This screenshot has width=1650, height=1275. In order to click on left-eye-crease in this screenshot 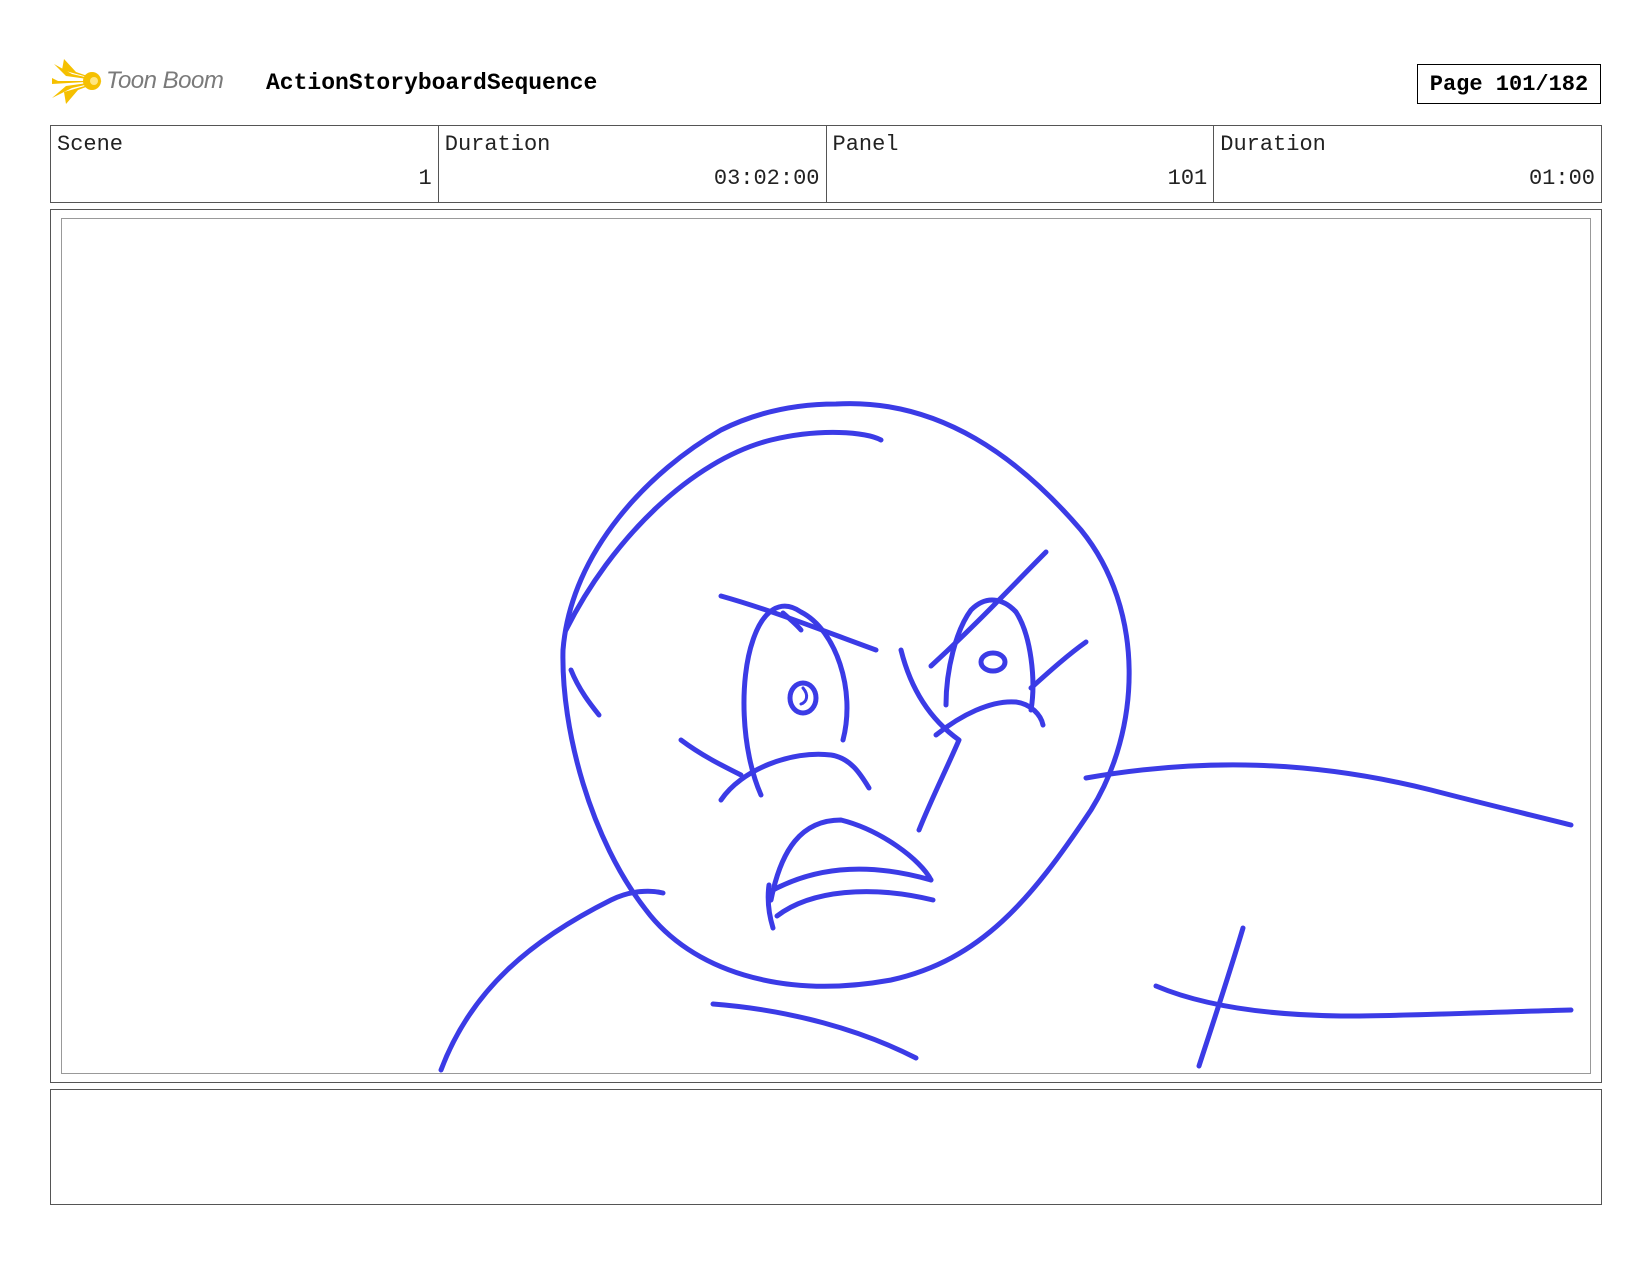, I will do `click(711, 757)`.